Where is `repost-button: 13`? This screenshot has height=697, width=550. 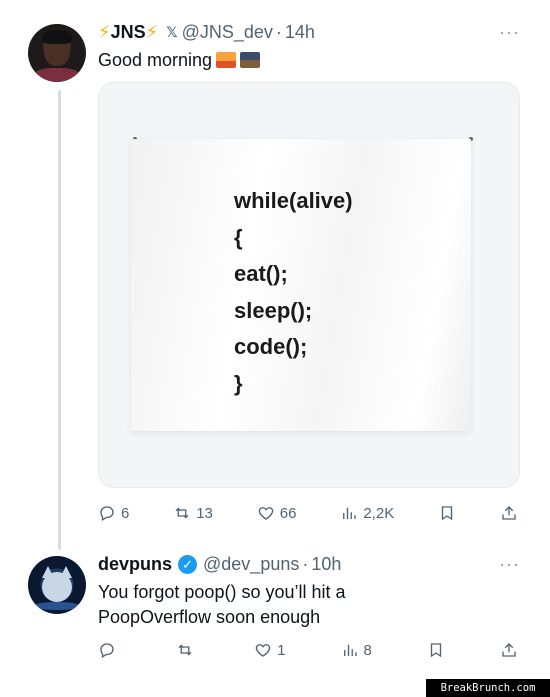 repost-button: 13 is located at coordinates (193, 513).